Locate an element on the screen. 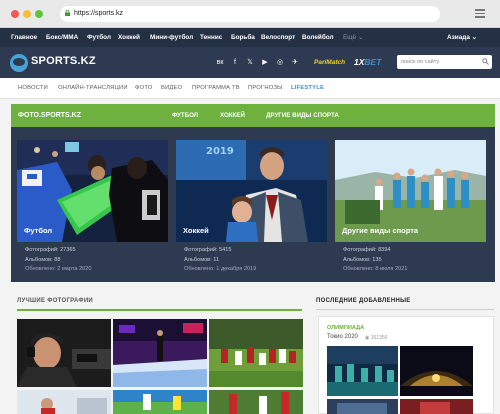  tab-other-sports: ДРУГИЕ ВИДЫ СПОРТА is located at coordinates (302, 115).